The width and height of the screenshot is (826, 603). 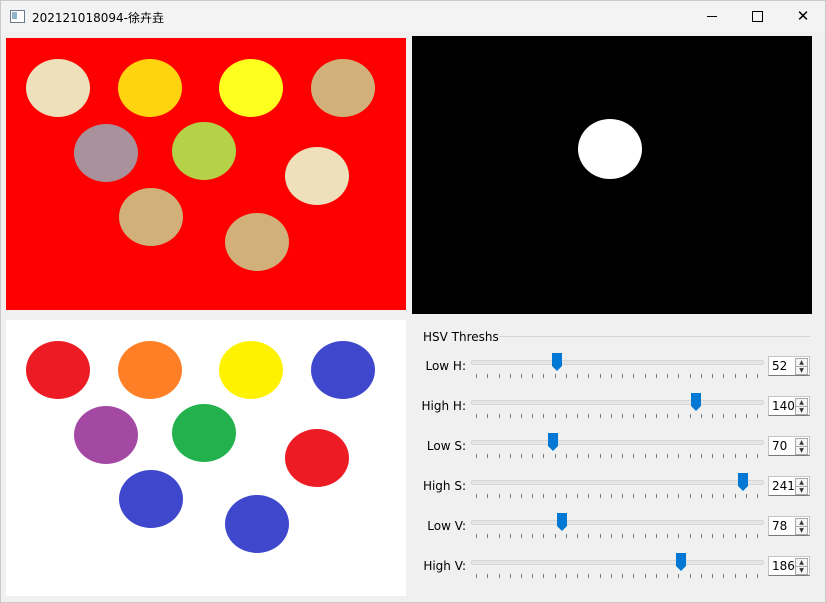 What do you see at coordinates (779, 446) in the screenshot?
I see `spinbox-value: 70` at bounding box center [779, 446].